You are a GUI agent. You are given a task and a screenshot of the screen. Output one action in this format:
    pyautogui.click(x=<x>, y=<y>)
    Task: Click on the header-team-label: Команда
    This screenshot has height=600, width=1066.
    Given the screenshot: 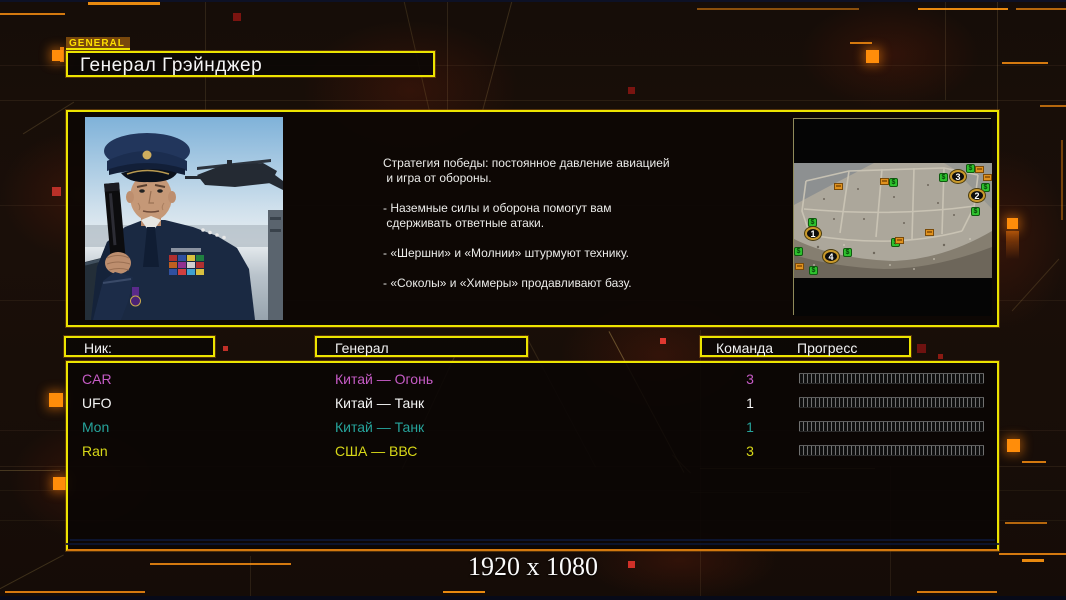 What is the action you would take?
    pyautogui.click(x=745, y=348)
    